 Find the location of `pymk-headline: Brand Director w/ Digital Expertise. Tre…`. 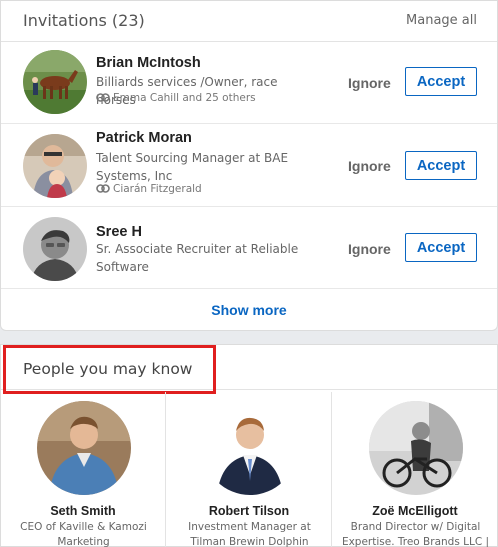

pymk-headline: Brand Director w/ Digital Expertise. Tre… is located at coordinates (415, 534).